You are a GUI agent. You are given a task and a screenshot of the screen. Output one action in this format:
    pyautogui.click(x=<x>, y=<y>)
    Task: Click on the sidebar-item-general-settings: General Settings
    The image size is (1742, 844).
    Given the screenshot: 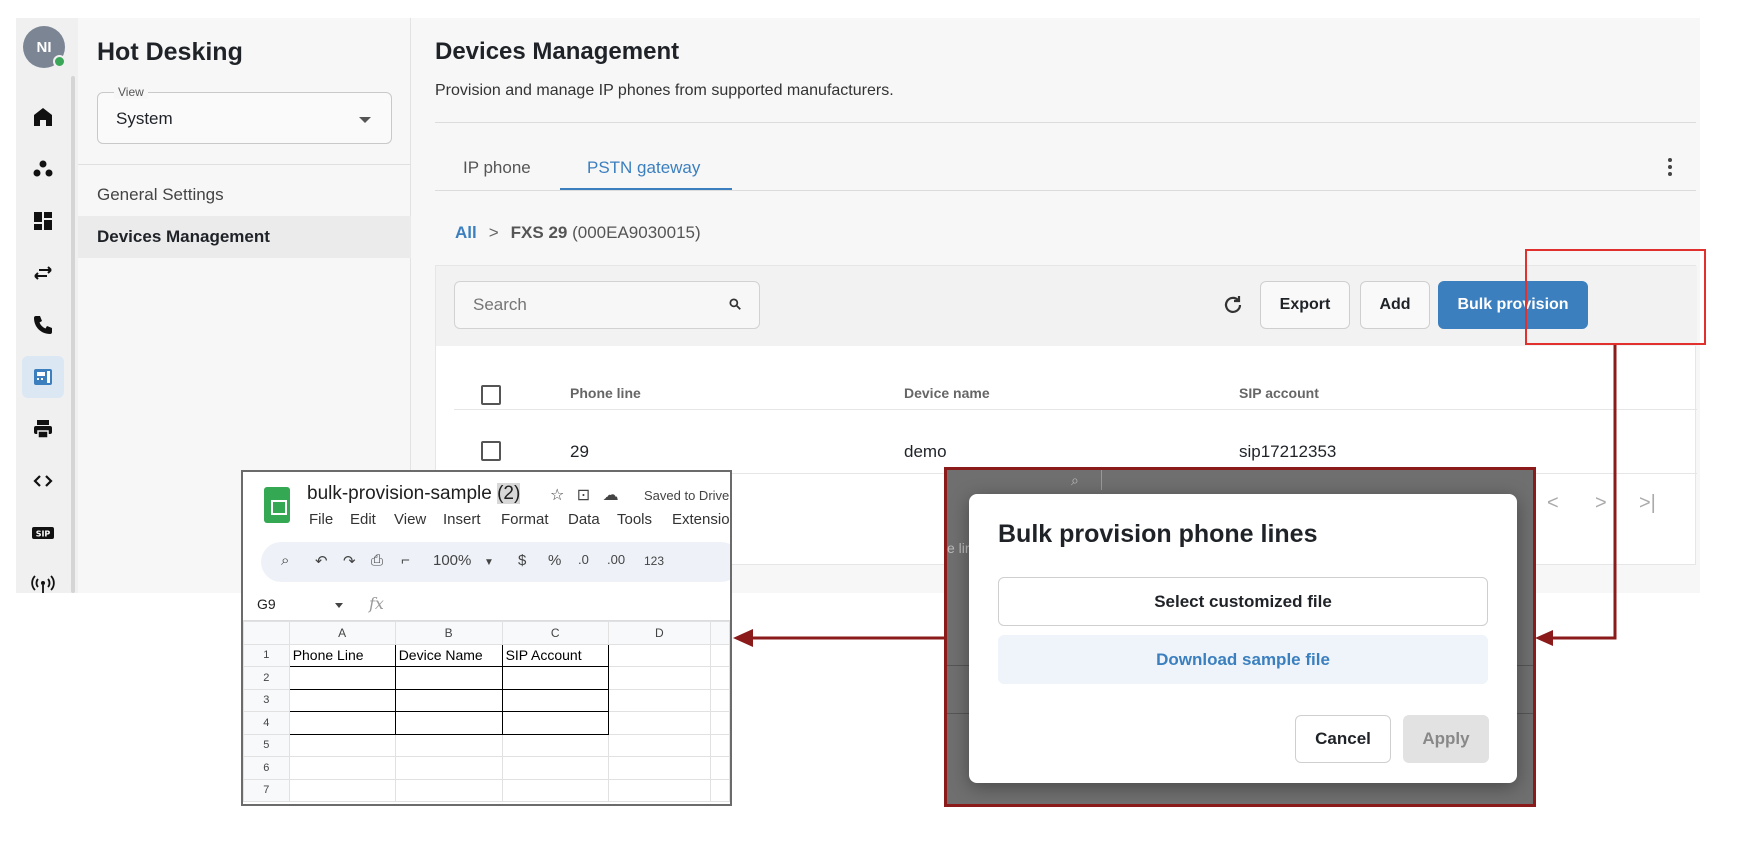 What is the action you would take?
    pyautogui.click(x=244, y=195)
    